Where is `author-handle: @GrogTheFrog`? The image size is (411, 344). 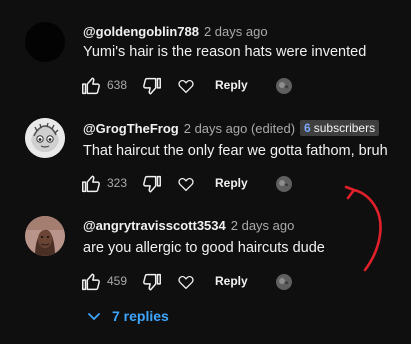
author-handle: @GrogTheFrog is located at coordinates (131, 128).